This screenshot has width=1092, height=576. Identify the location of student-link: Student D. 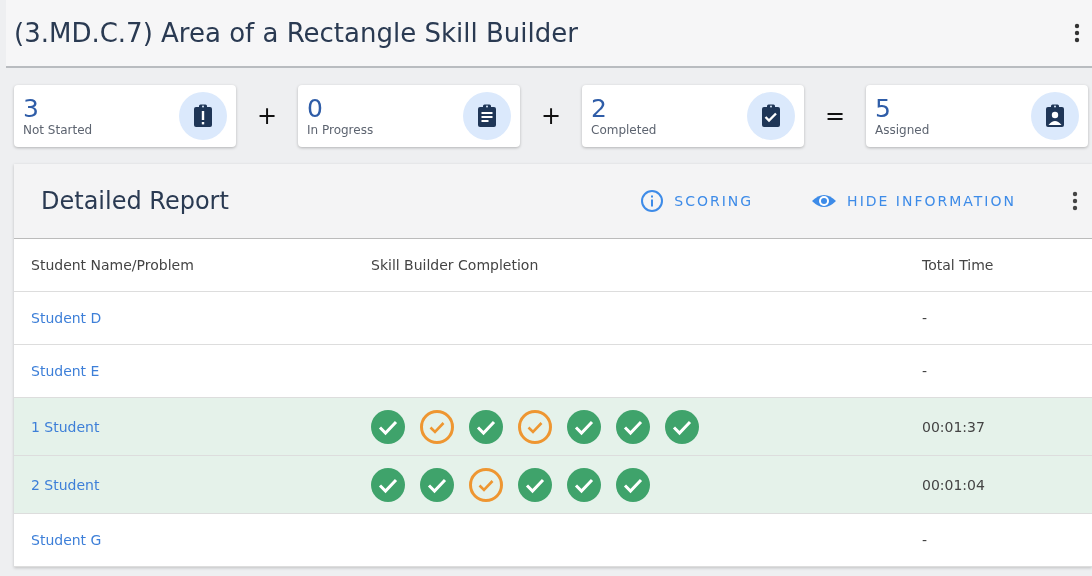
(66, 318).